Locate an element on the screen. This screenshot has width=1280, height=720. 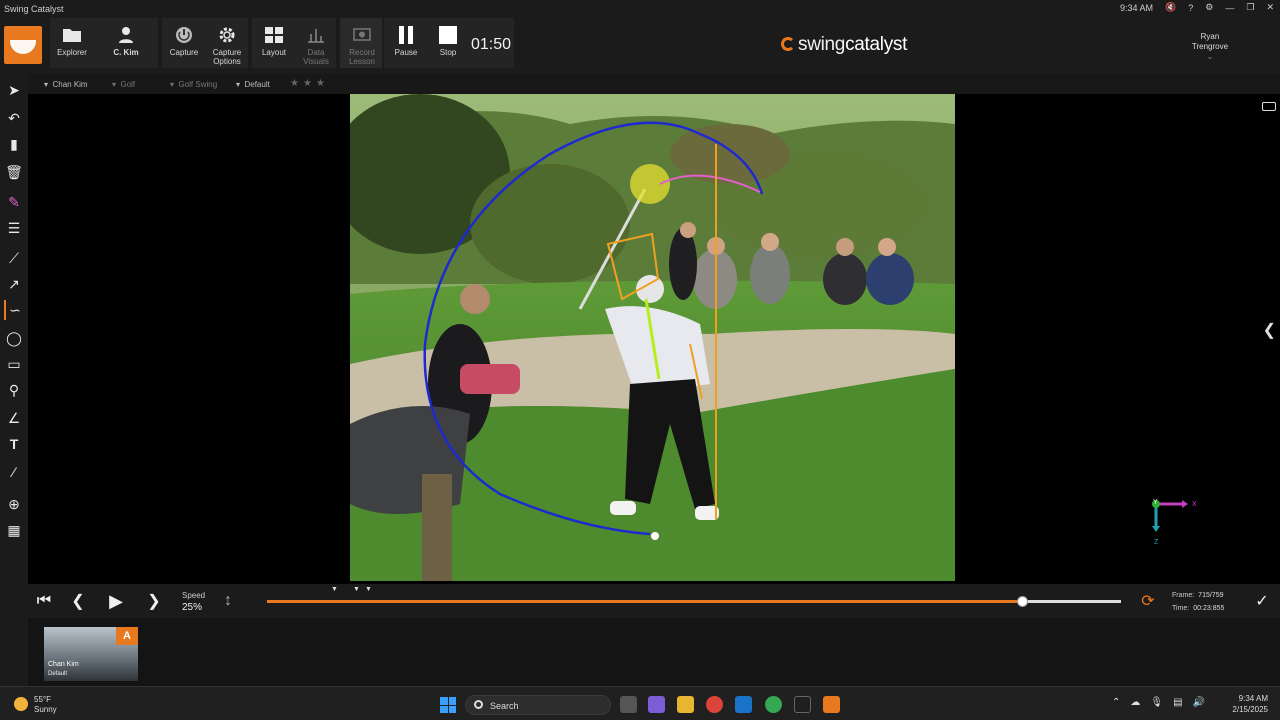
arrow-tool-icon: ↗ is located at coordinates (14, 284).